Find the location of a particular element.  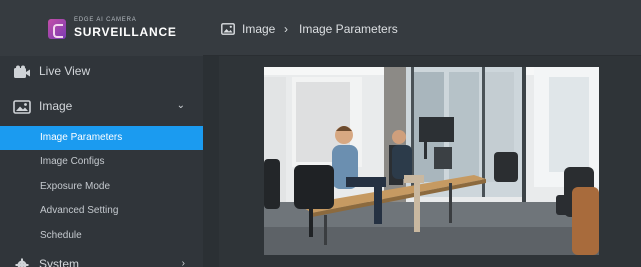

sidebar-subitem-exposure-mode: Exposure Mode is located at coordinates (101, 187).